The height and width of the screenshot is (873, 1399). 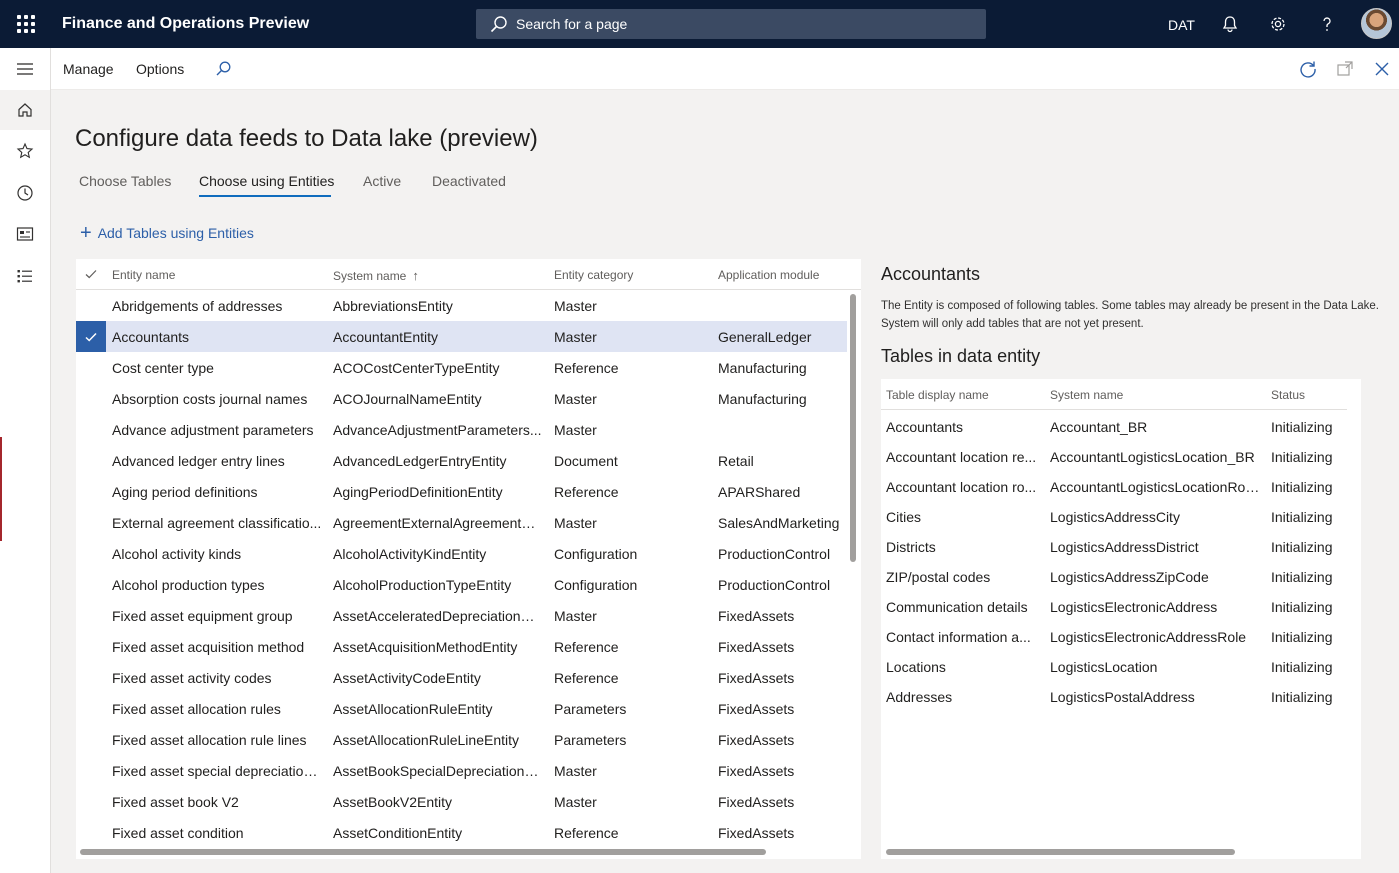 What do you see at coordinates (1382, 69) in the screenshot?
I see `close-icon` at bounding box center [1382, 69].